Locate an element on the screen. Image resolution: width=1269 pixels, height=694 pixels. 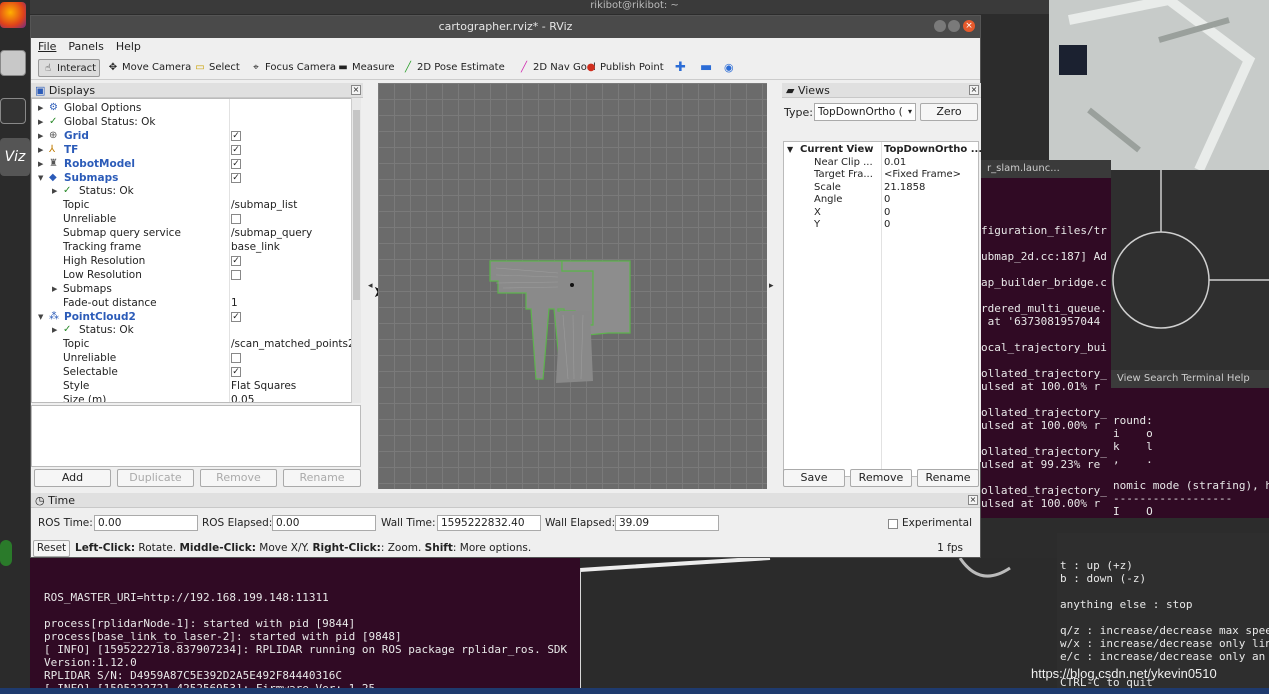
files-icon is located at coordinates (13, 63).